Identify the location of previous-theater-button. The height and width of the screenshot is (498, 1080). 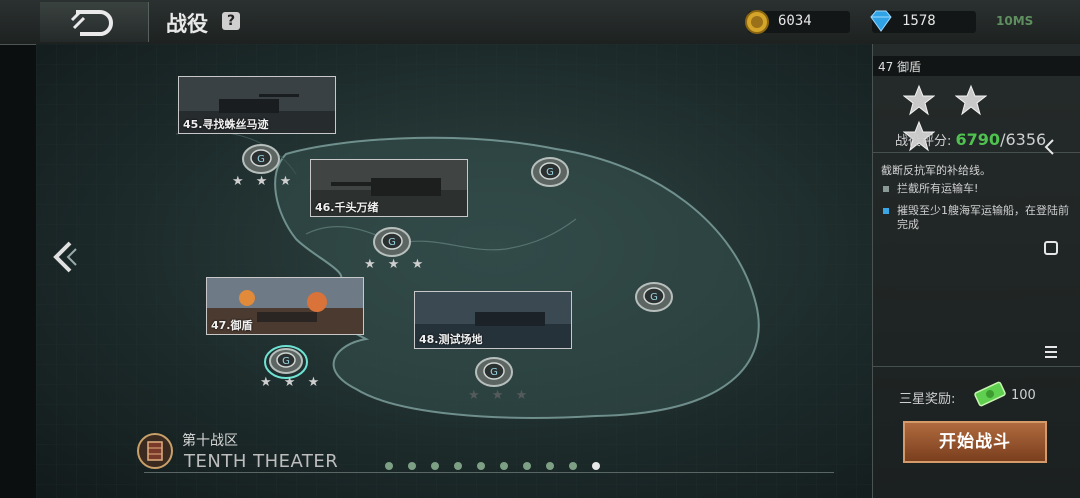
(64, 259).